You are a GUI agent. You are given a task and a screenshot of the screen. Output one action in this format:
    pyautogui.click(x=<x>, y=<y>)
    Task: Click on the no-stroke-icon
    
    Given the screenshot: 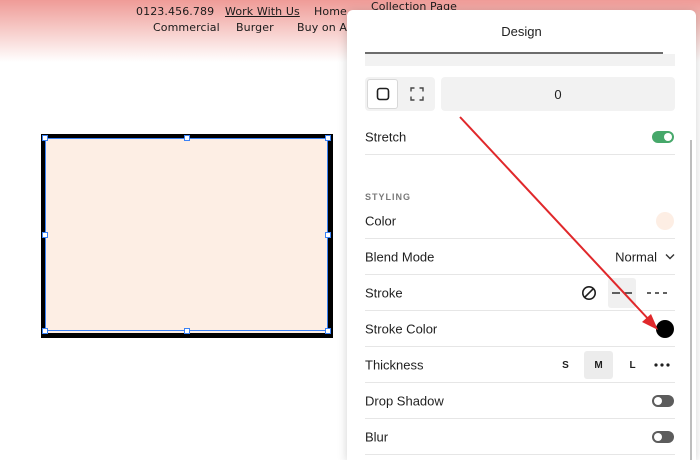 What is the action you would take?
    pyautogui.click(x=589, y=293)
    